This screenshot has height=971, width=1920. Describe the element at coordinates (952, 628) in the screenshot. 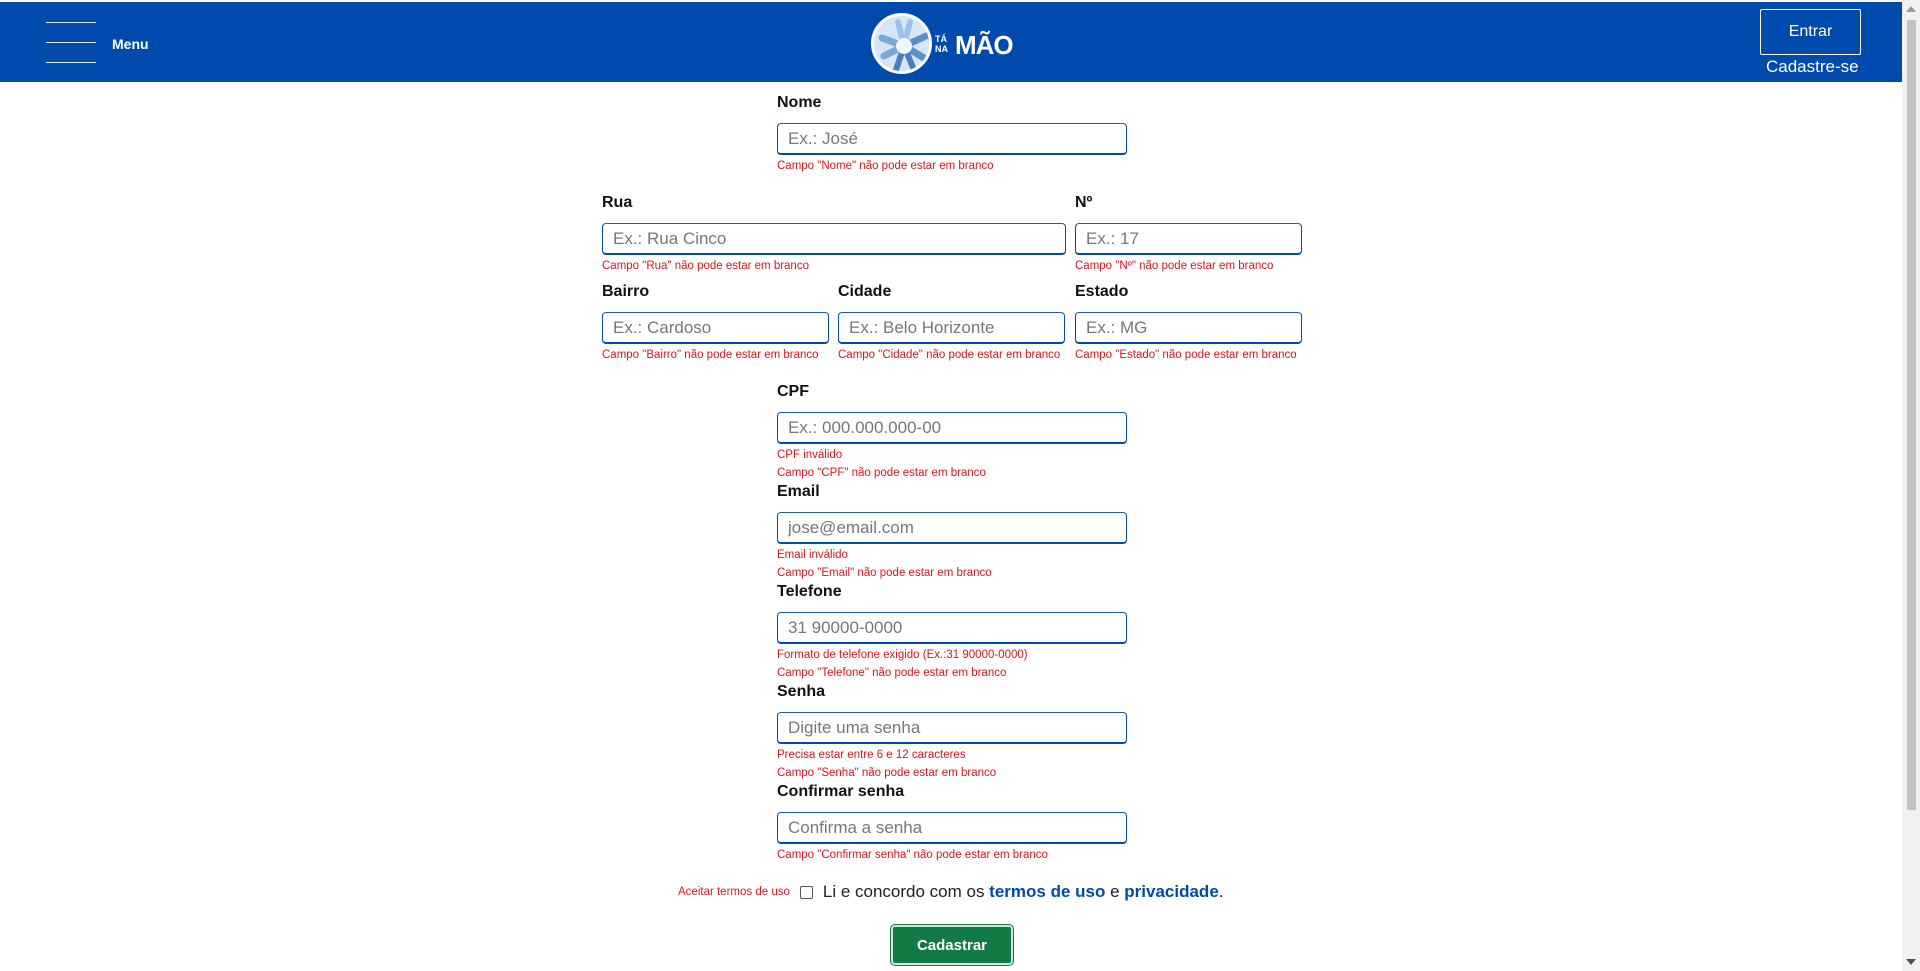

I see `phone-input` at that location.